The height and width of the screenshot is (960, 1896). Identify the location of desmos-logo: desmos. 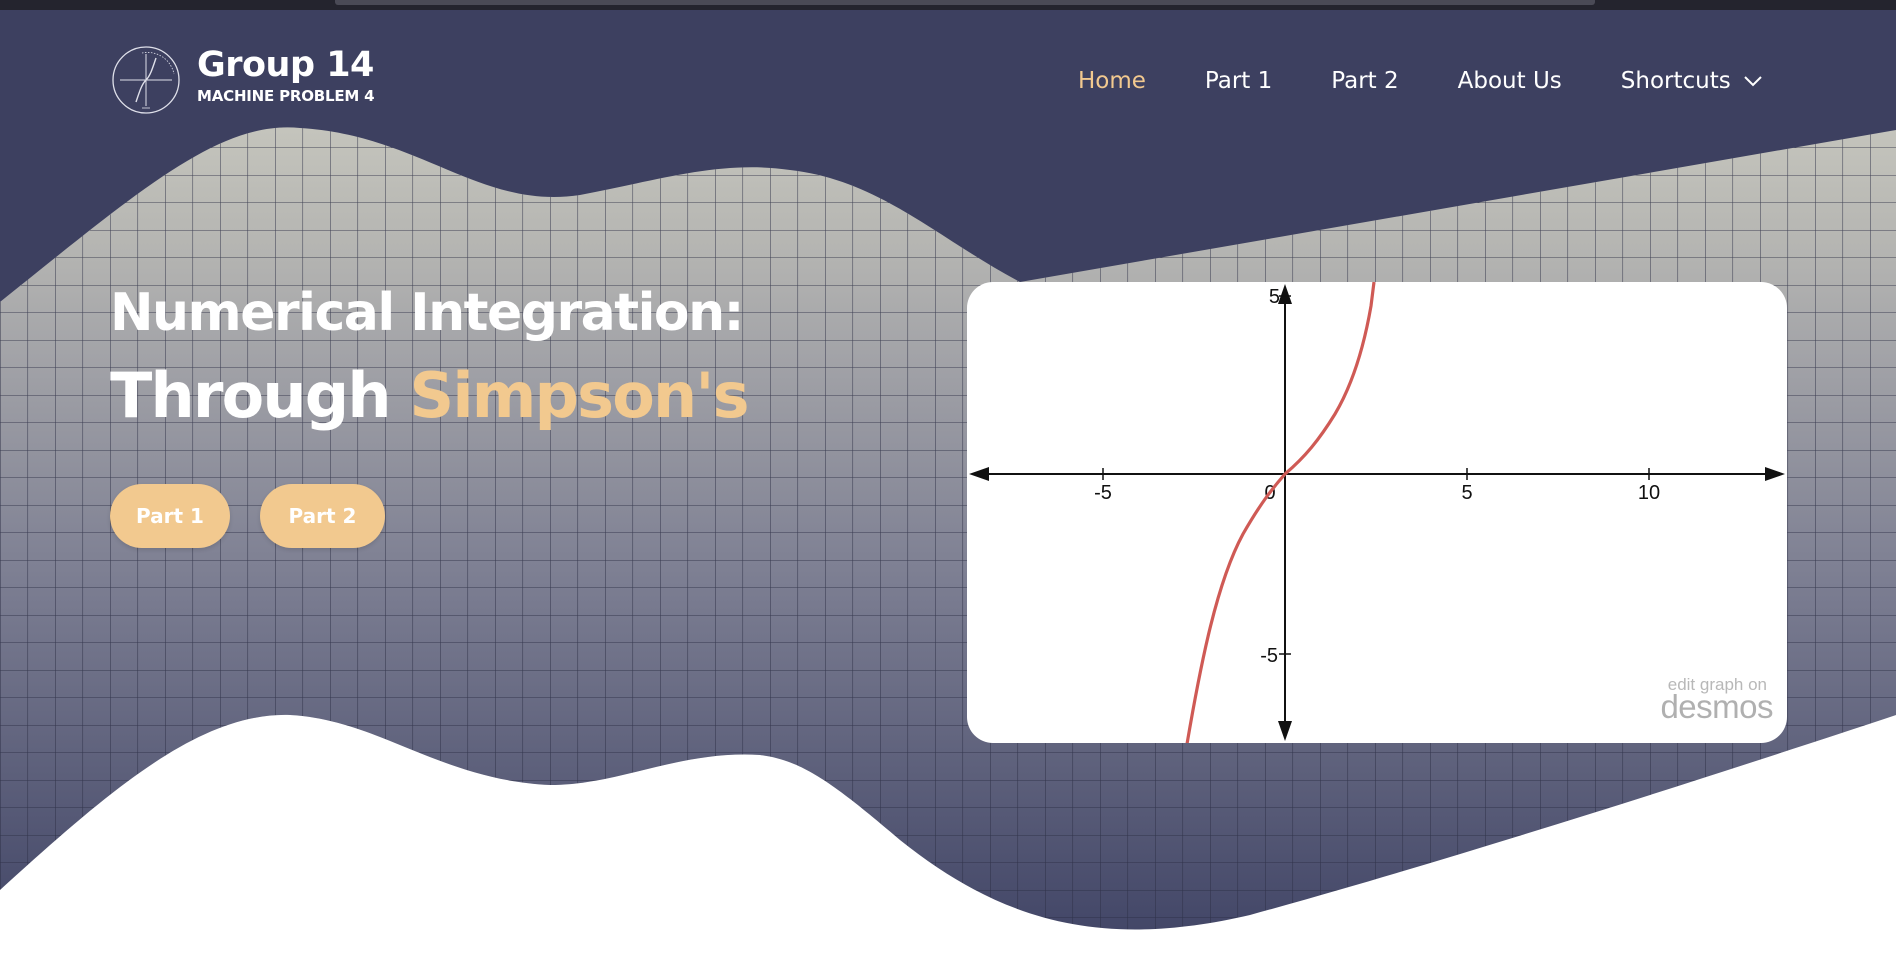
(1716, 707).